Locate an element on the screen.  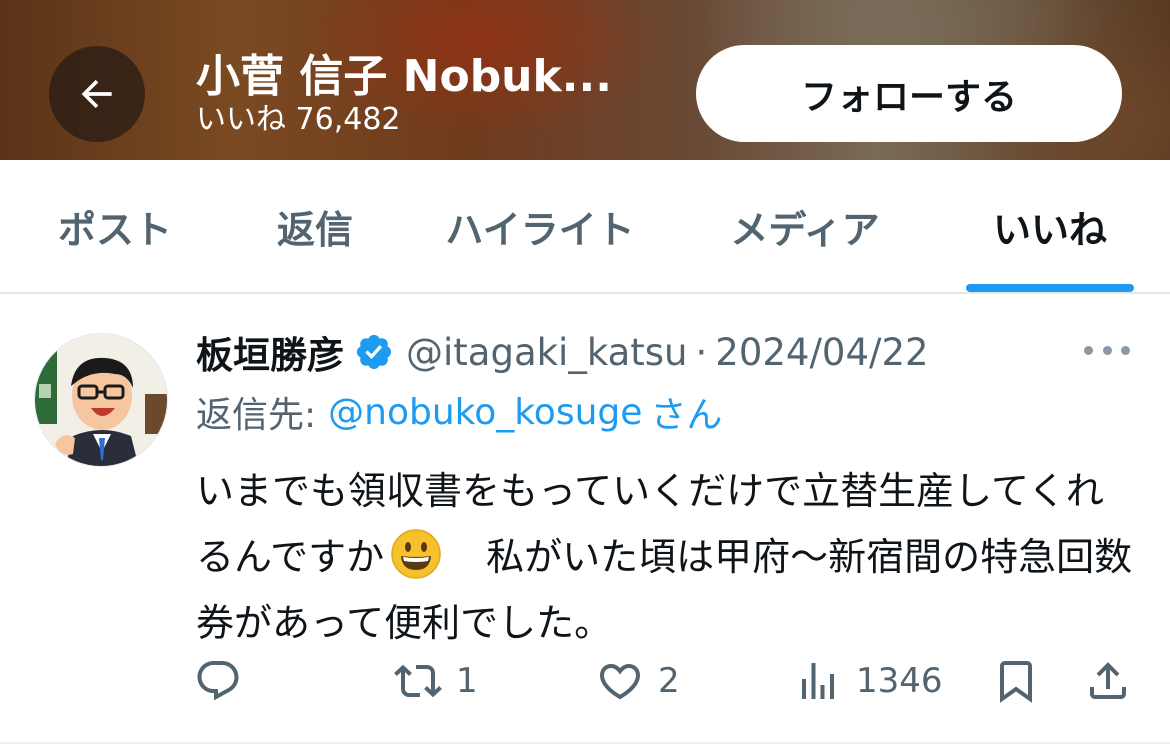
share-icon is located at coordinates (1108, 680).